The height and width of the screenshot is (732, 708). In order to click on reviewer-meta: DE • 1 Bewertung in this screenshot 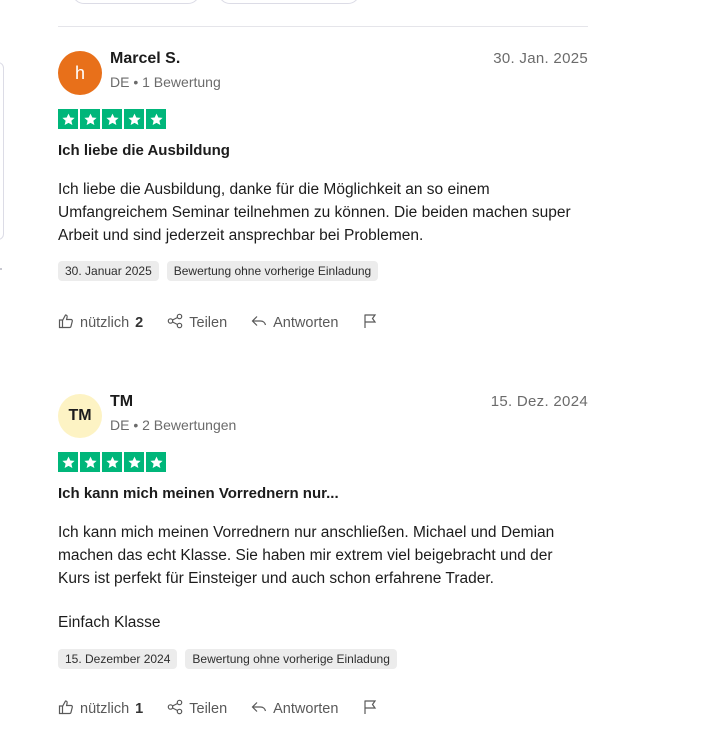, I will do `click(165, 82)`.